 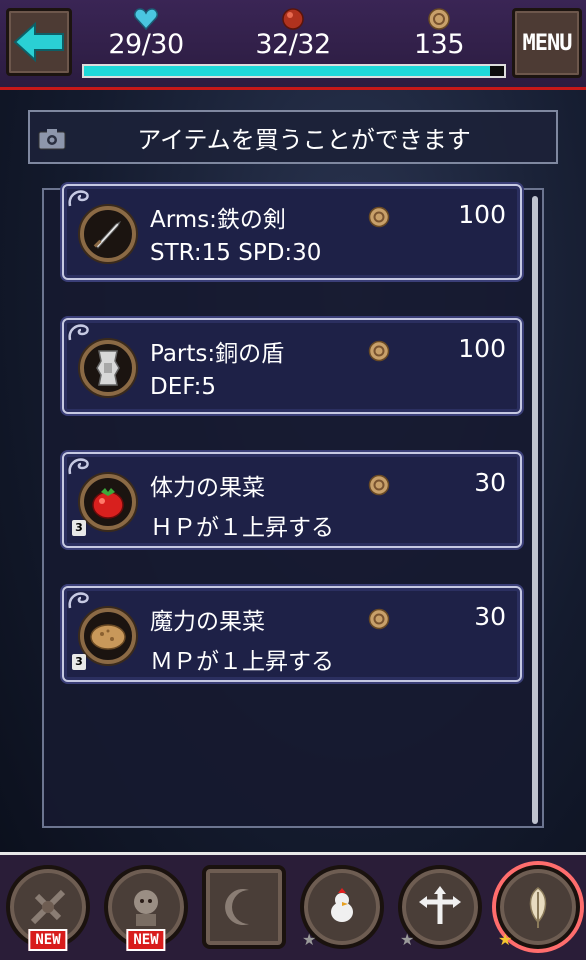 What do you see at coordinates (293, 19) in the screenshot?
I see `red-orb-icon` at bounding box center [293, 19].